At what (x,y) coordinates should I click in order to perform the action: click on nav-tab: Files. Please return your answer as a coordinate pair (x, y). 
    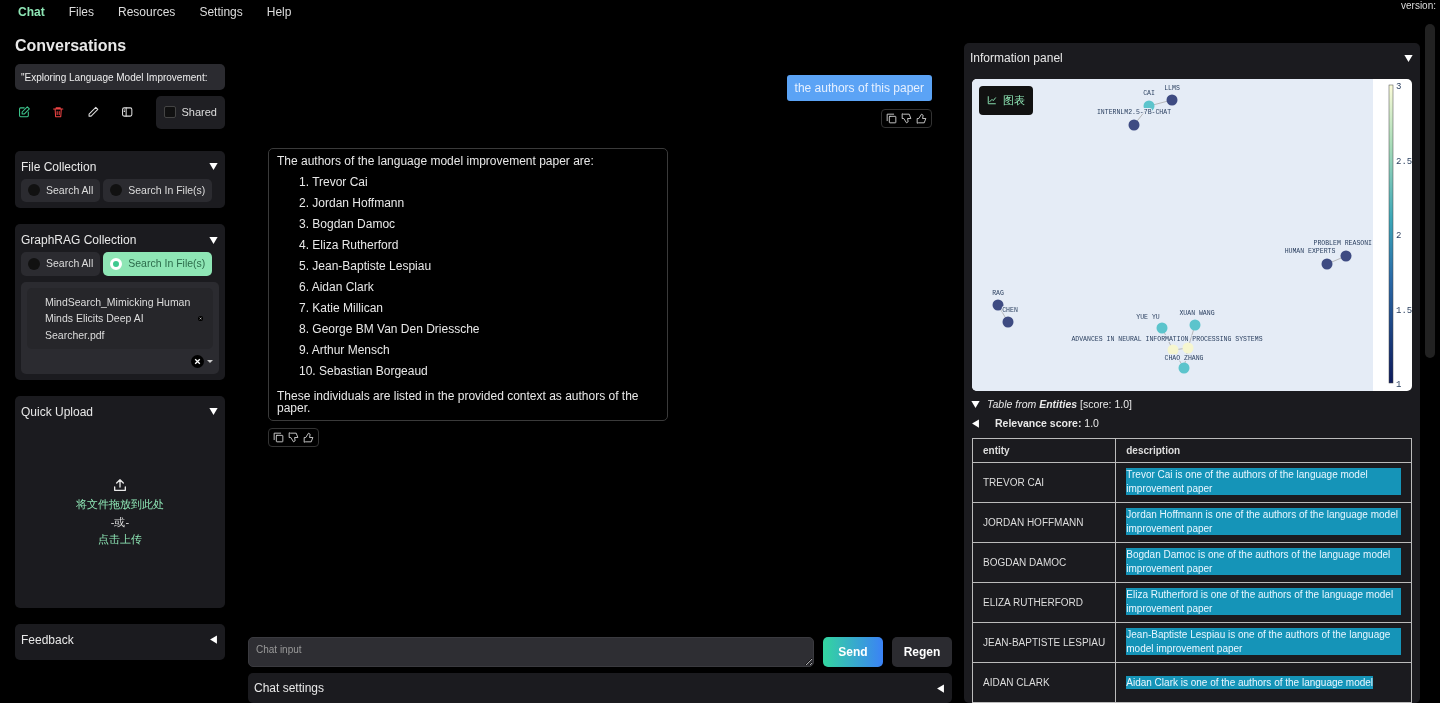
    Looking at the image, I should click on (81, 11).